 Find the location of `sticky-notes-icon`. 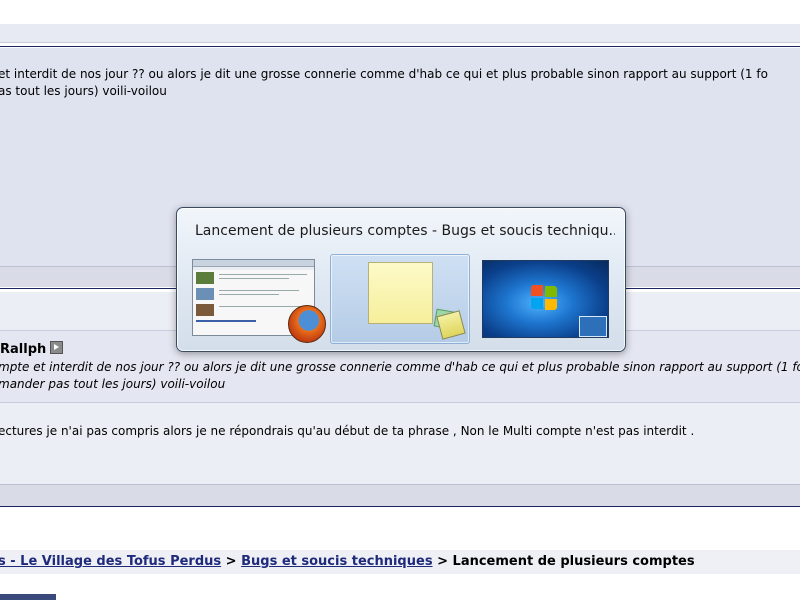

sticky-notes-icon is located at coordinates (451, 325).